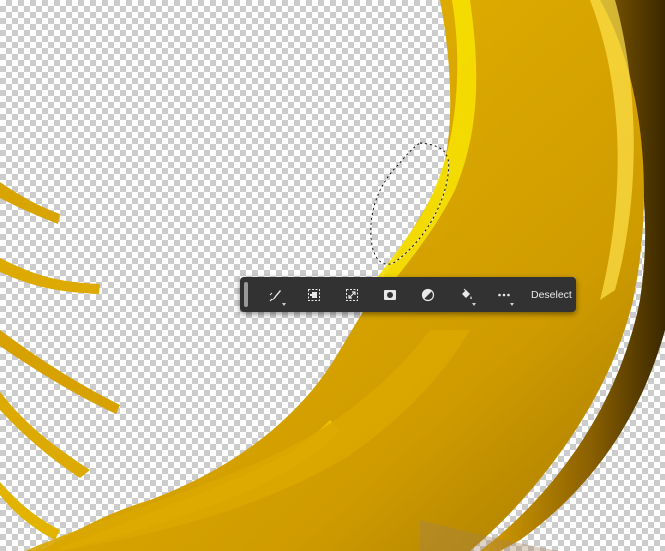 Image resolution: width=665 pixels, height=551 pixels. Describe the element at coordinates (246, 294) in the screenshot. I see `drag-handle` at that location.